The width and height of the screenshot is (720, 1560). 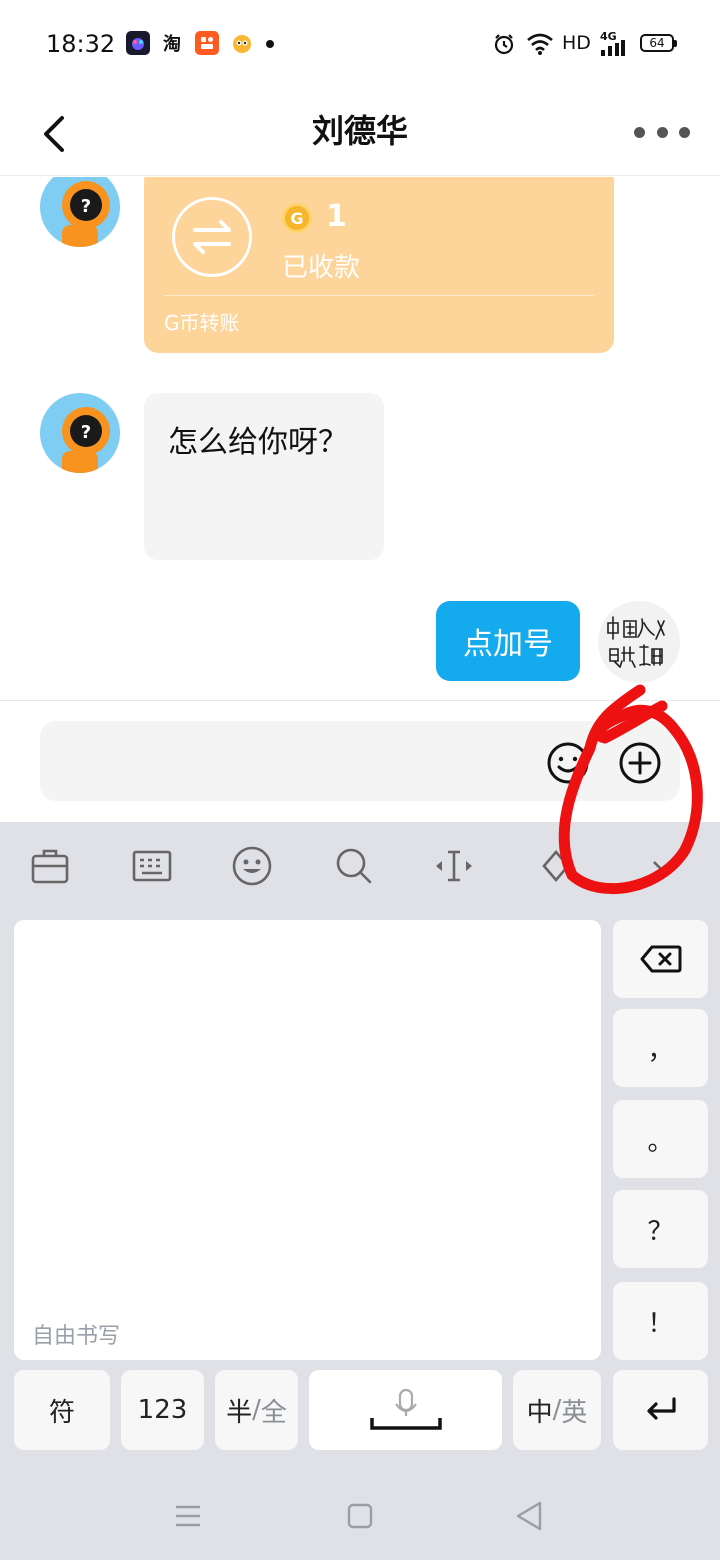 I want to click on coin-icon: G, so click(x=297, y=218).